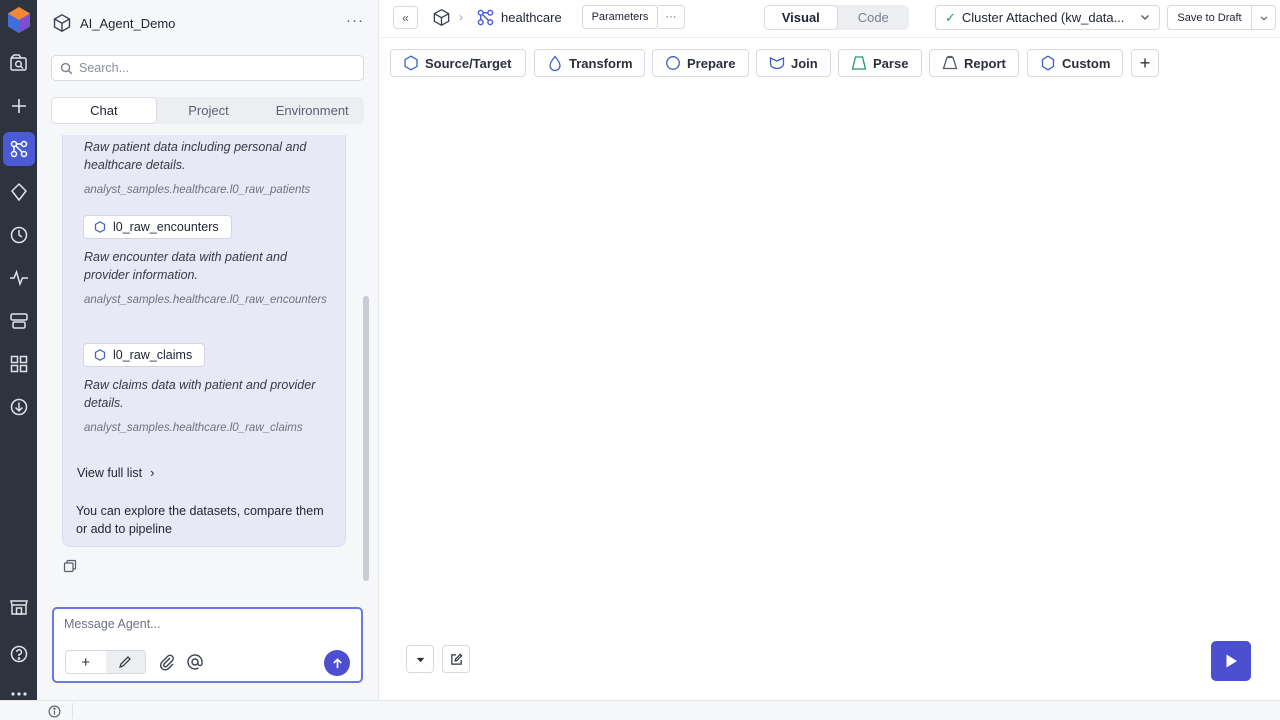  What do you see at coordinates (891, 63) in the screenshot?
I see `gem-label: Parse` at bounding box center [891, 63].